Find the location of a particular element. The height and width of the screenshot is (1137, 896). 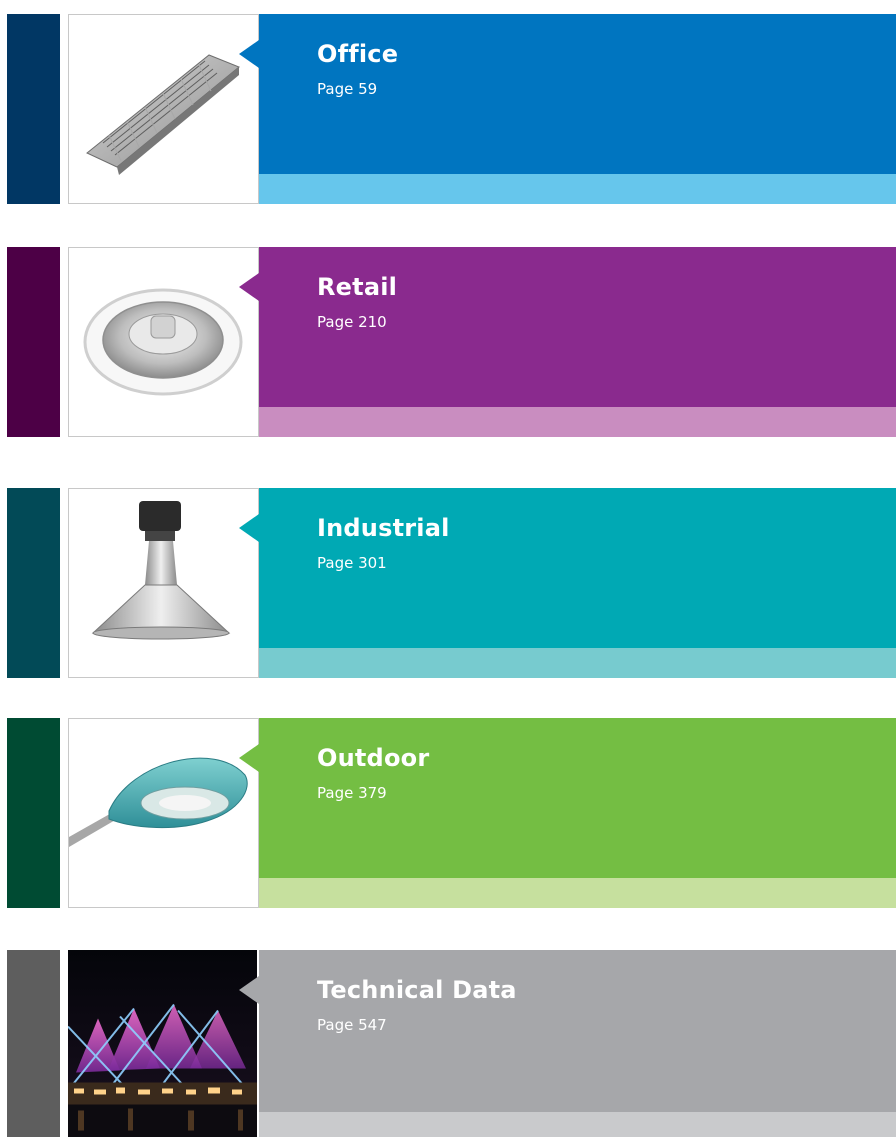

technical-data-panel: Technical Data Page 547 is located at coordinates (567, 1043).